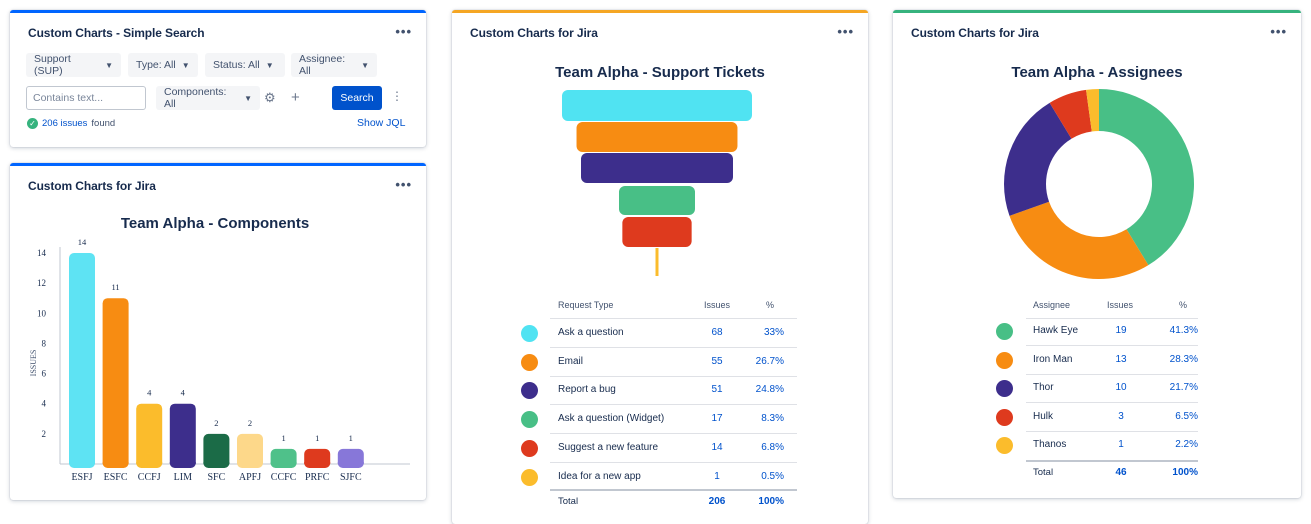 Image resolution: width=1311 pixels, height=524 pixels. What do you see at coordinates (769, 390) in the screenshot?
I see `row-percent: 24.8%` at bounding box center [769, 390].